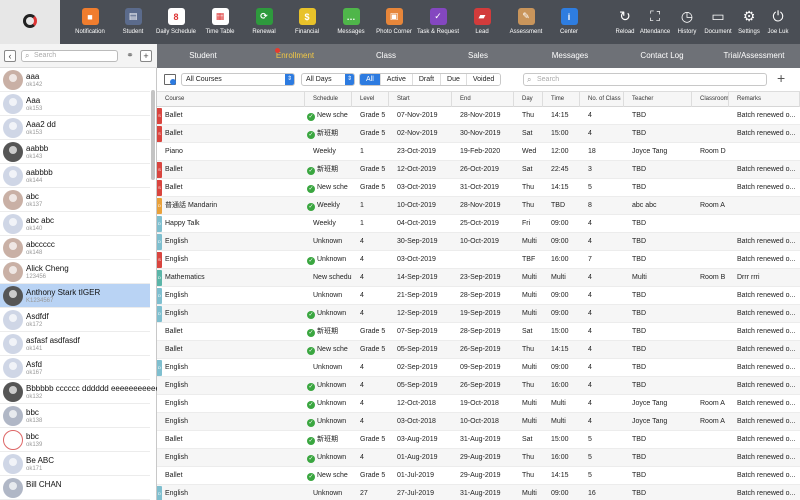  I want to click on student-list-item: Be ABC ok171, so click(75, 464).